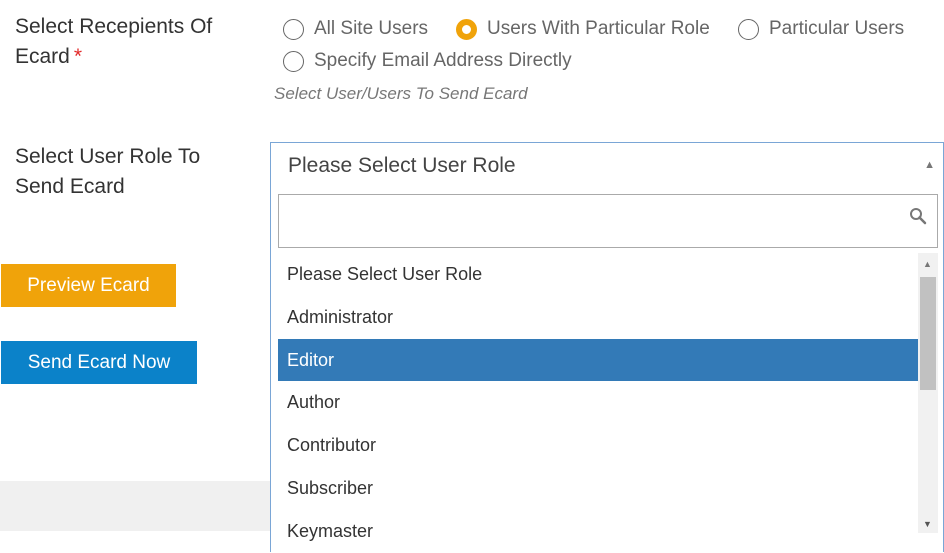  What do you see at coordinates (598, 488) in the screenshot?
I see `role-option: Subscriber` at bounding box center [598, 488].